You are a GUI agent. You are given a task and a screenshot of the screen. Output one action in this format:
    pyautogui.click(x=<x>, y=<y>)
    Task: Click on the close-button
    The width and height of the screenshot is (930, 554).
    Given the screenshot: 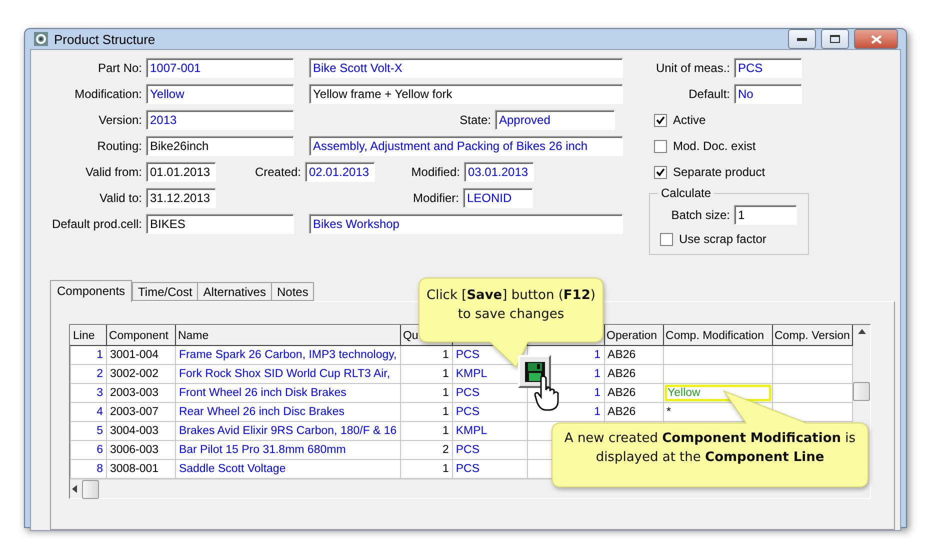 What is the action you would take?
    pyautogui.click(x=876, y=39)
    